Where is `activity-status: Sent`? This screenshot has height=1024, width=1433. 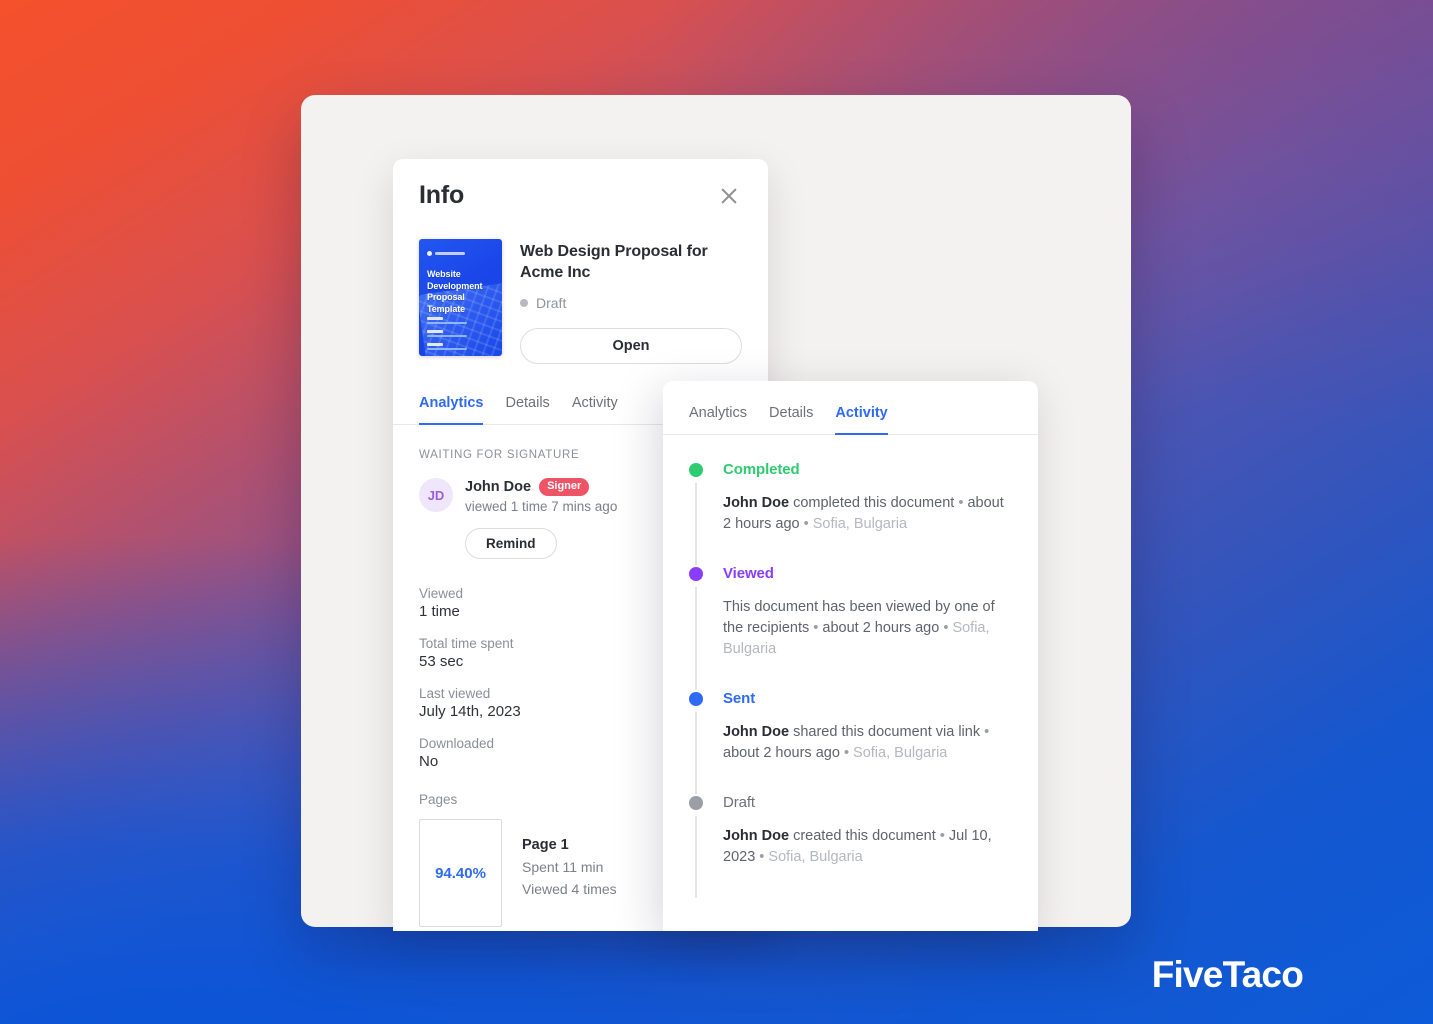
activity-status: Sent is located at coordinates (739, 698).